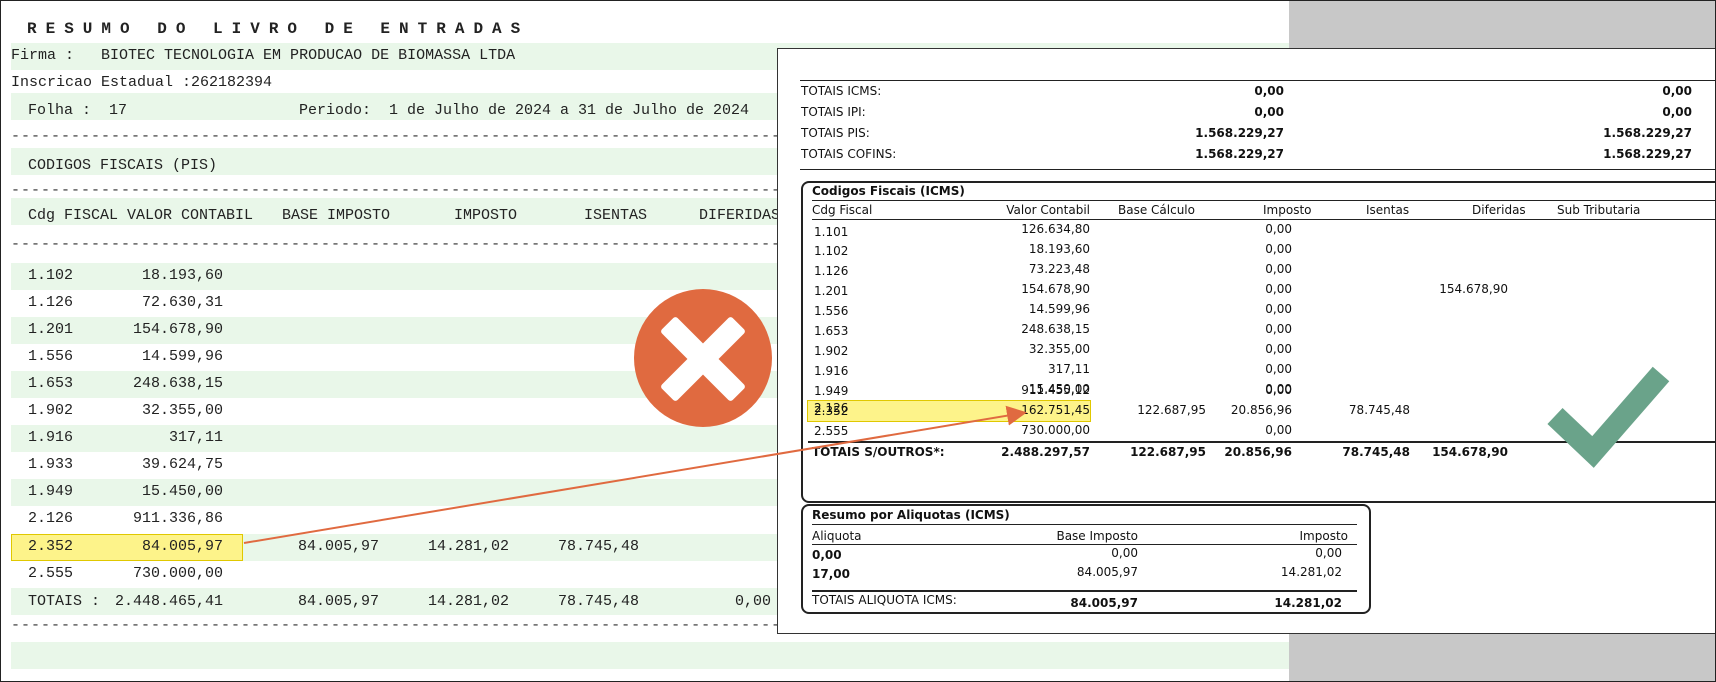 This screenshot has width=1716, height=682. Describe the element at coordinates (51, 518) in the screenshot. I see `table-row-cfop: 2.126` at that location.